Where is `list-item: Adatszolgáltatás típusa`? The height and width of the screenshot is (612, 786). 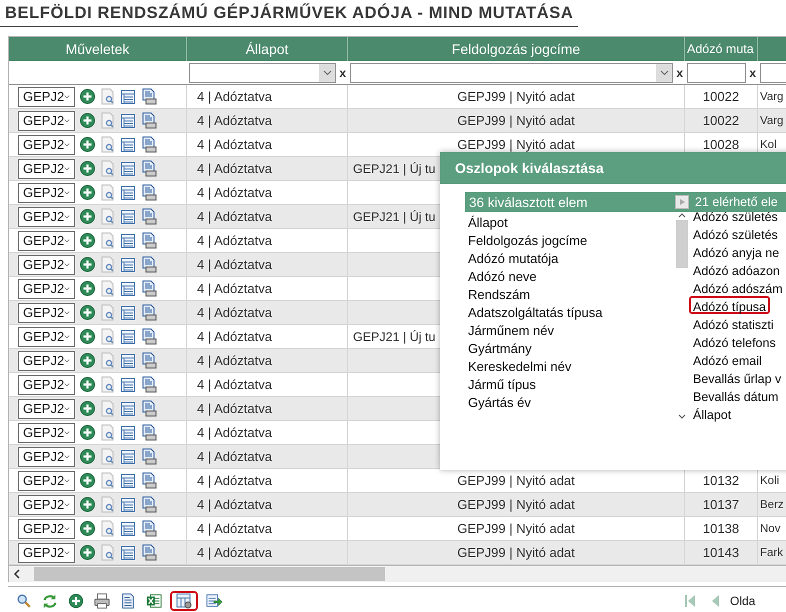 list-item: Adatszolgáltatás típusa is located at coordinates (572, 313).